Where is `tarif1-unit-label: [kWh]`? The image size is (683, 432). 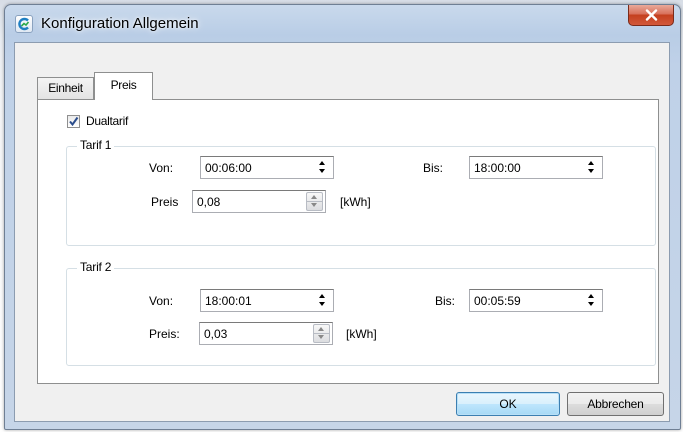 tarif1-unit-label: [kWh] is located at coordinates (355, 202).